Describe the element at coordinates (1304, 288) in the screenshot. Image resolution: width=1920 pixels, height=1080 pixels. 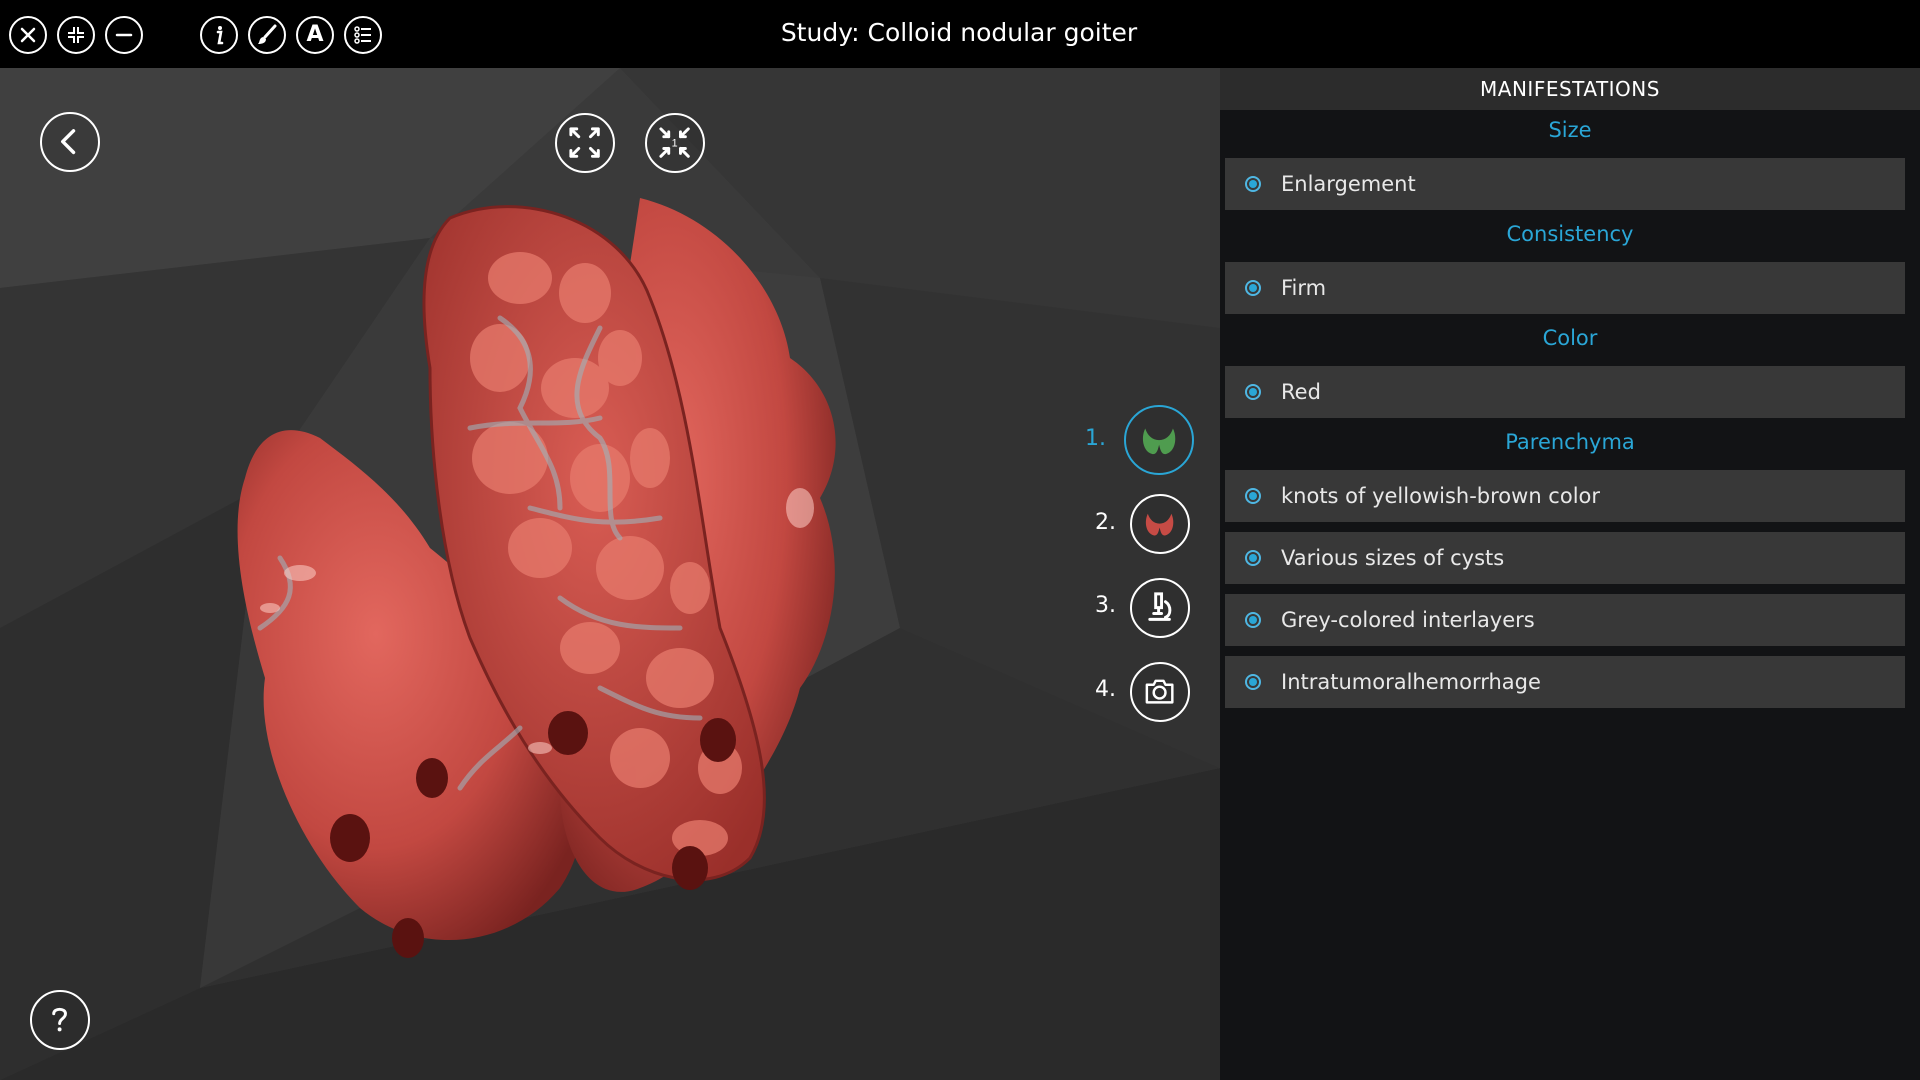
I see `manifestation-label: Firm` at that location.